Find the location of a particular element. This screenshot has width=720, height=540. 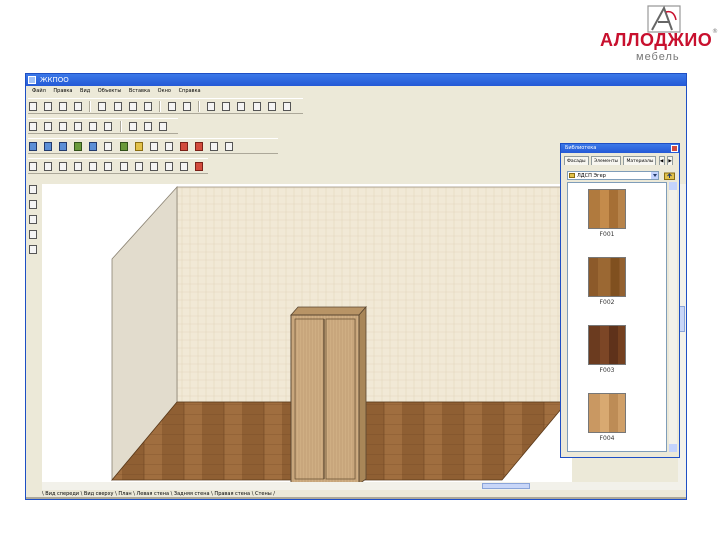

folder-up-icon is located at coordinates (669, 175).